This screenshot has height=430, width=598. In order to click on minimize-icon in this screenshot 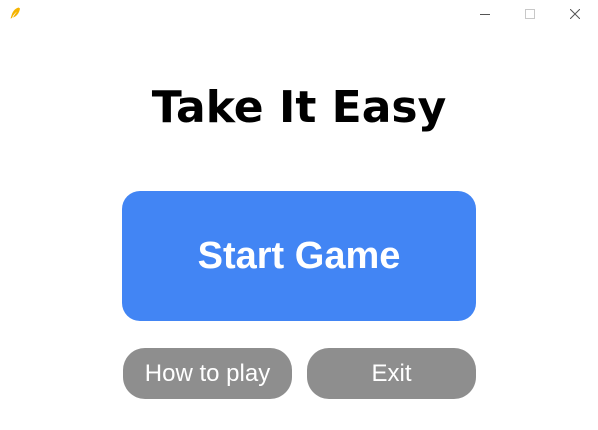, I will do `click(485, 15)`.